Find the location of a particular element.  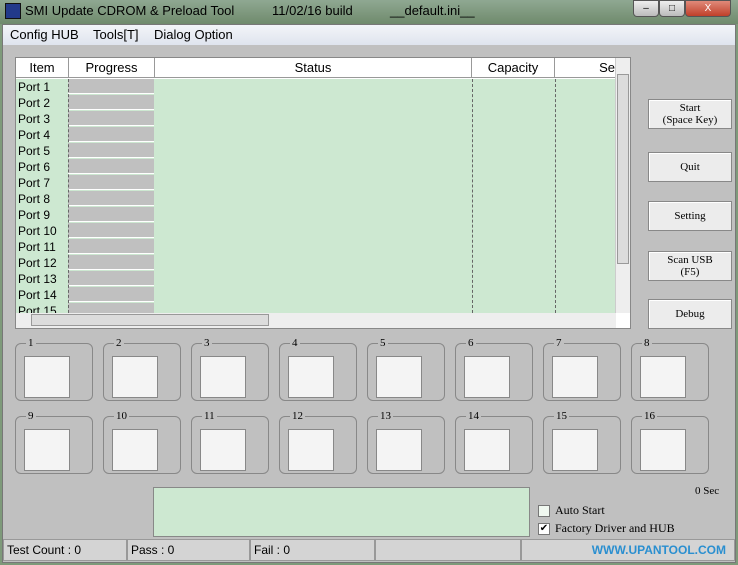

slot-number: 16 is located at coordinates (649, 416).